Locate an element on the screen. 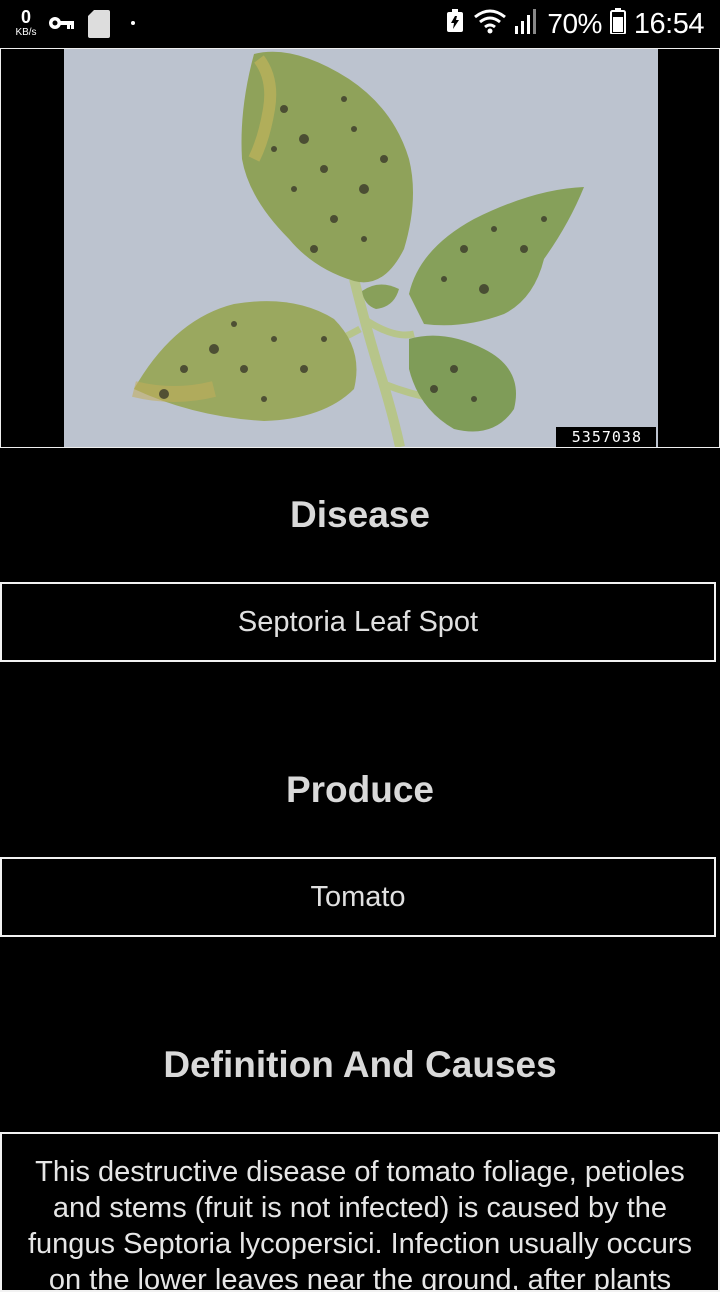 The width and height of the screenshot is (720, 1292). produce-value-box: Tomato is located at coordinates (358, 897).